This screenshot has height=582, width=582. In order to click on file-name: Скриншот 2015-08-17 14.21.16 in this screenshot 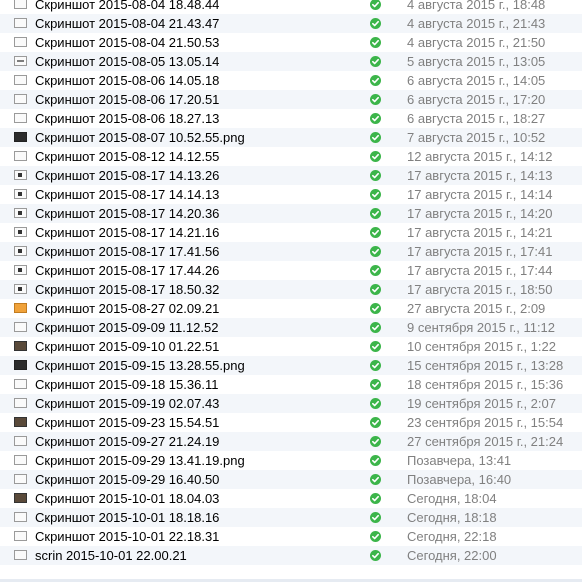, I will do `click(127, 232)`.